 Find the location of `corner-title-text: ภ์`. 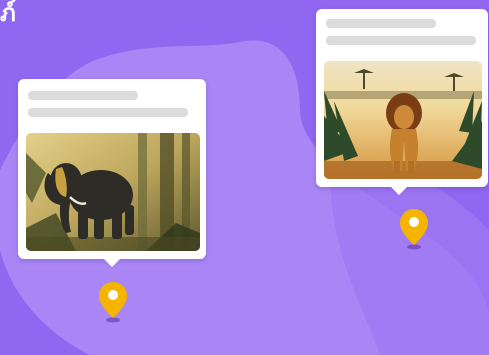

corner-title-text: ภ์ is located at coordinates (8, 13).